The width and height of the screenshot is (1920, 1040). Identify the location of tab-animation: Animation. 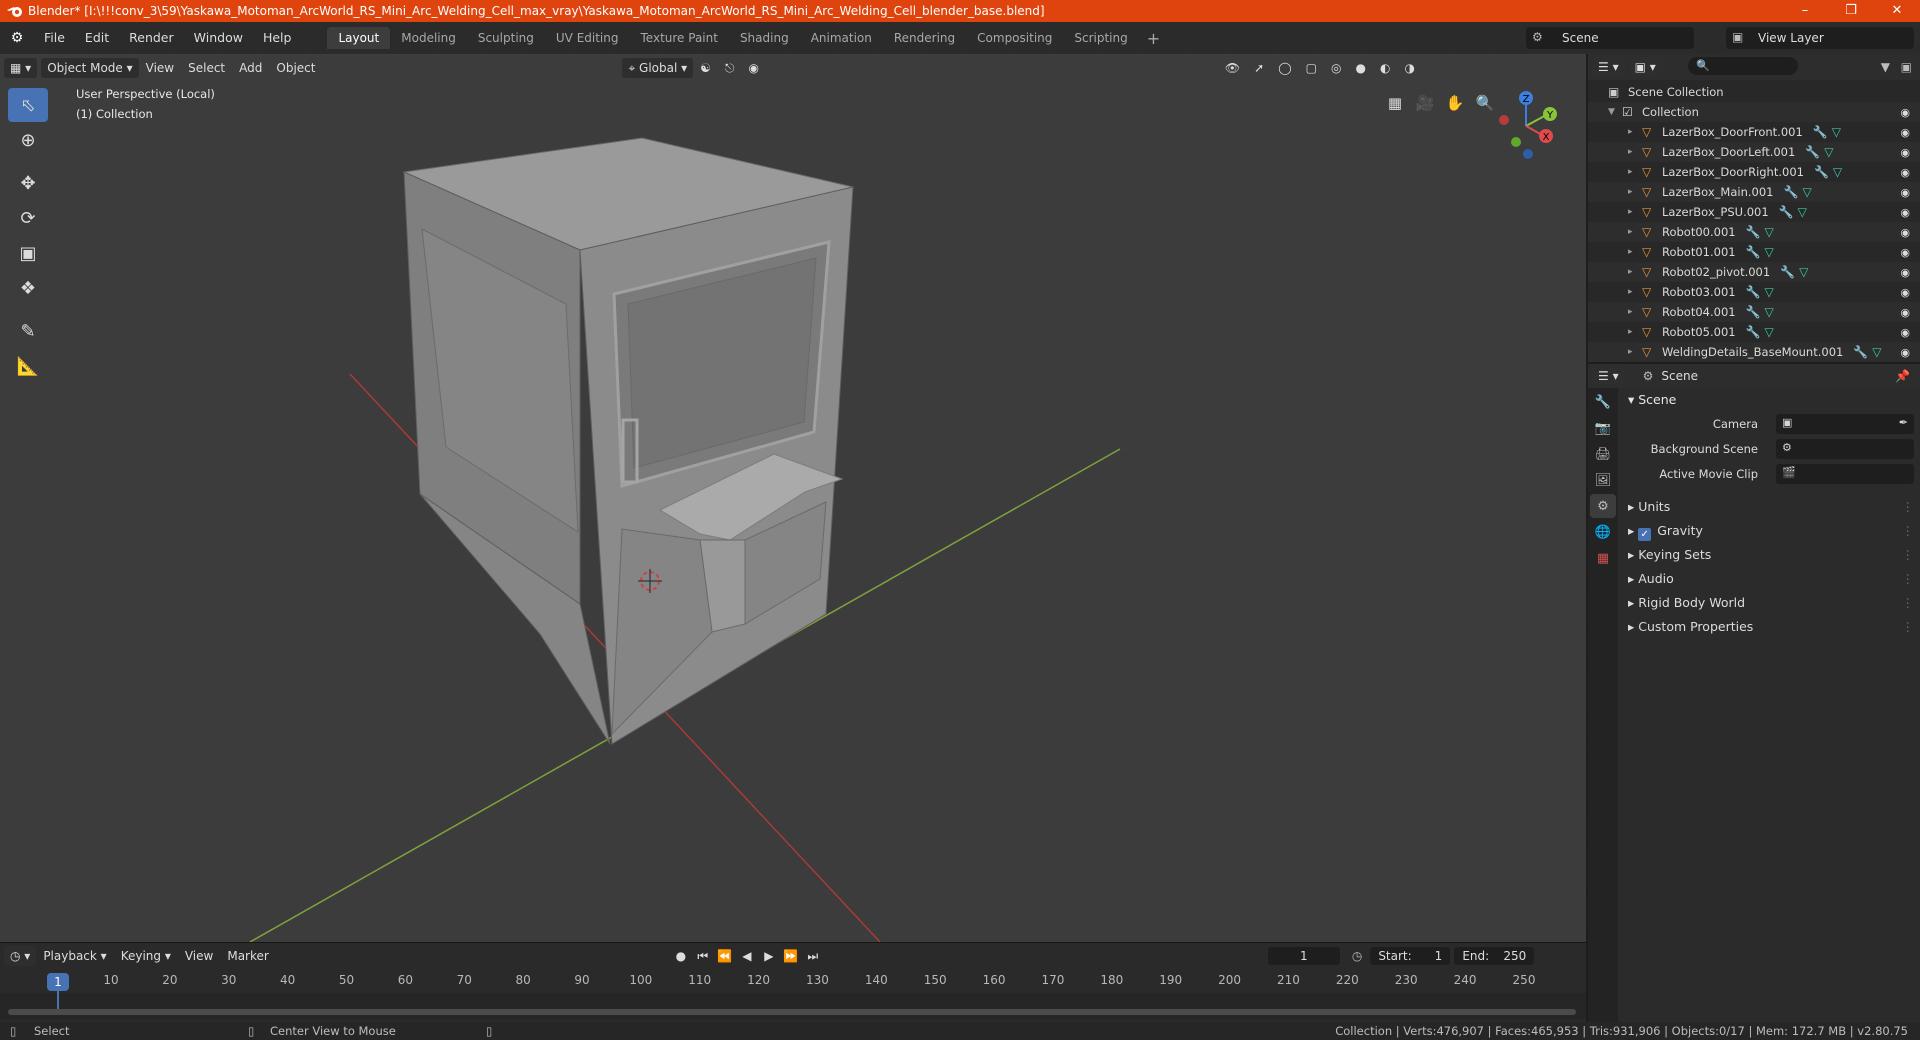
(841, 38).